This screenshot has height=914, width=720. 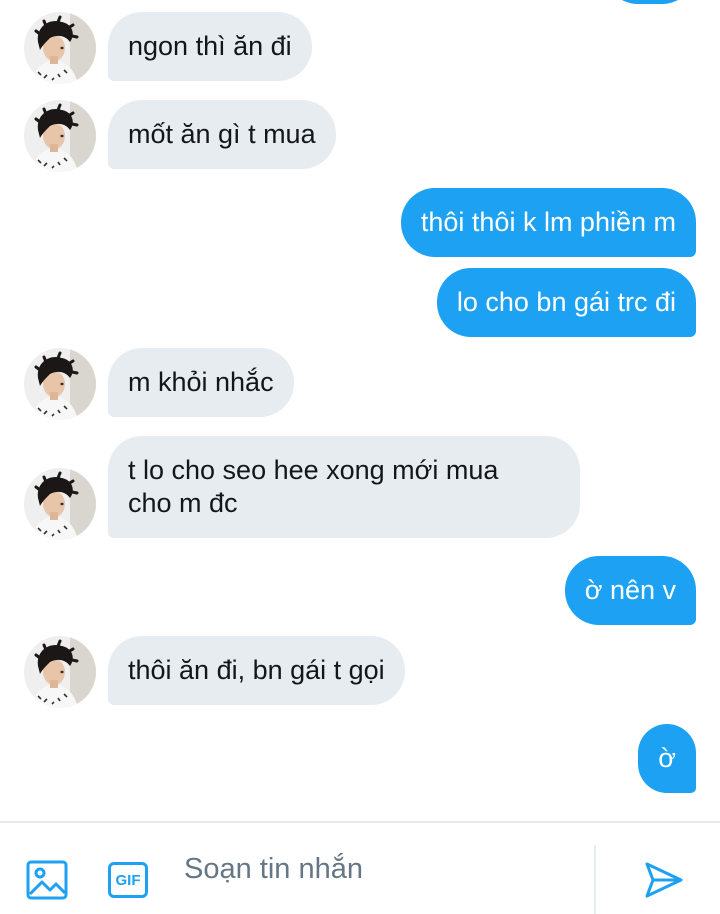 I want to click on message-bubble-outgoing: thôi thôi k lm phiền m, so click(x=548, y=222).